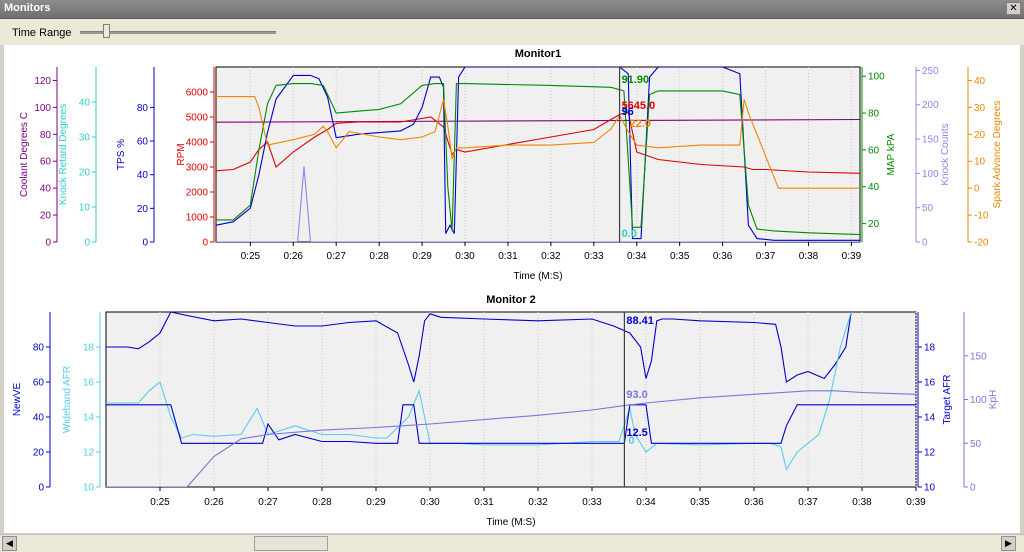  Describe the element at coordinates (640, 124) in the screenshot. I see `cursor-value-label: 22.0` at that location.